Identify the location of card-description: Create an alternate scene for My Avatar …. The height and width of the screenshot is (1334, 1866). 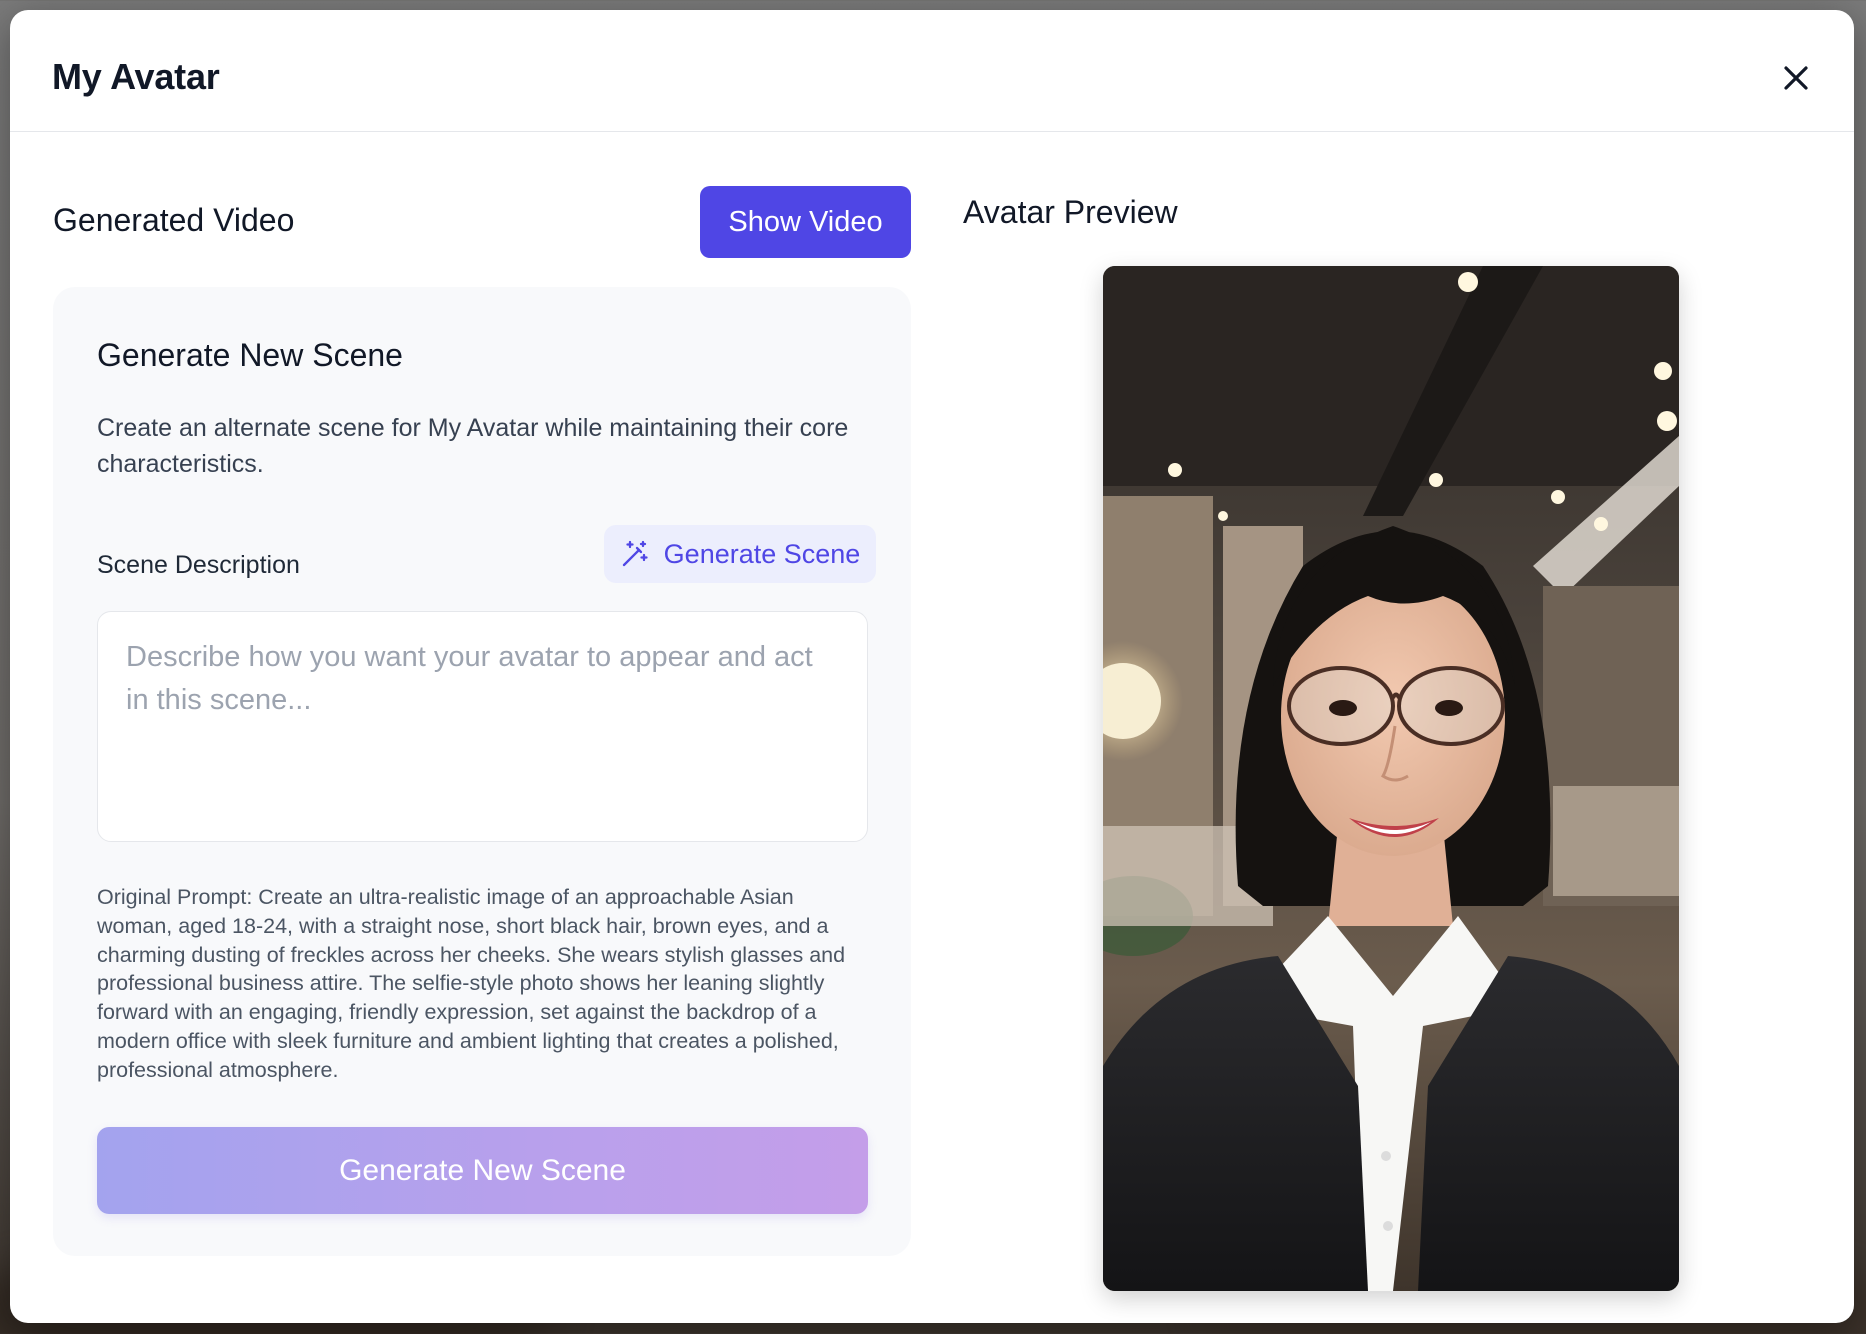
(473, 446).